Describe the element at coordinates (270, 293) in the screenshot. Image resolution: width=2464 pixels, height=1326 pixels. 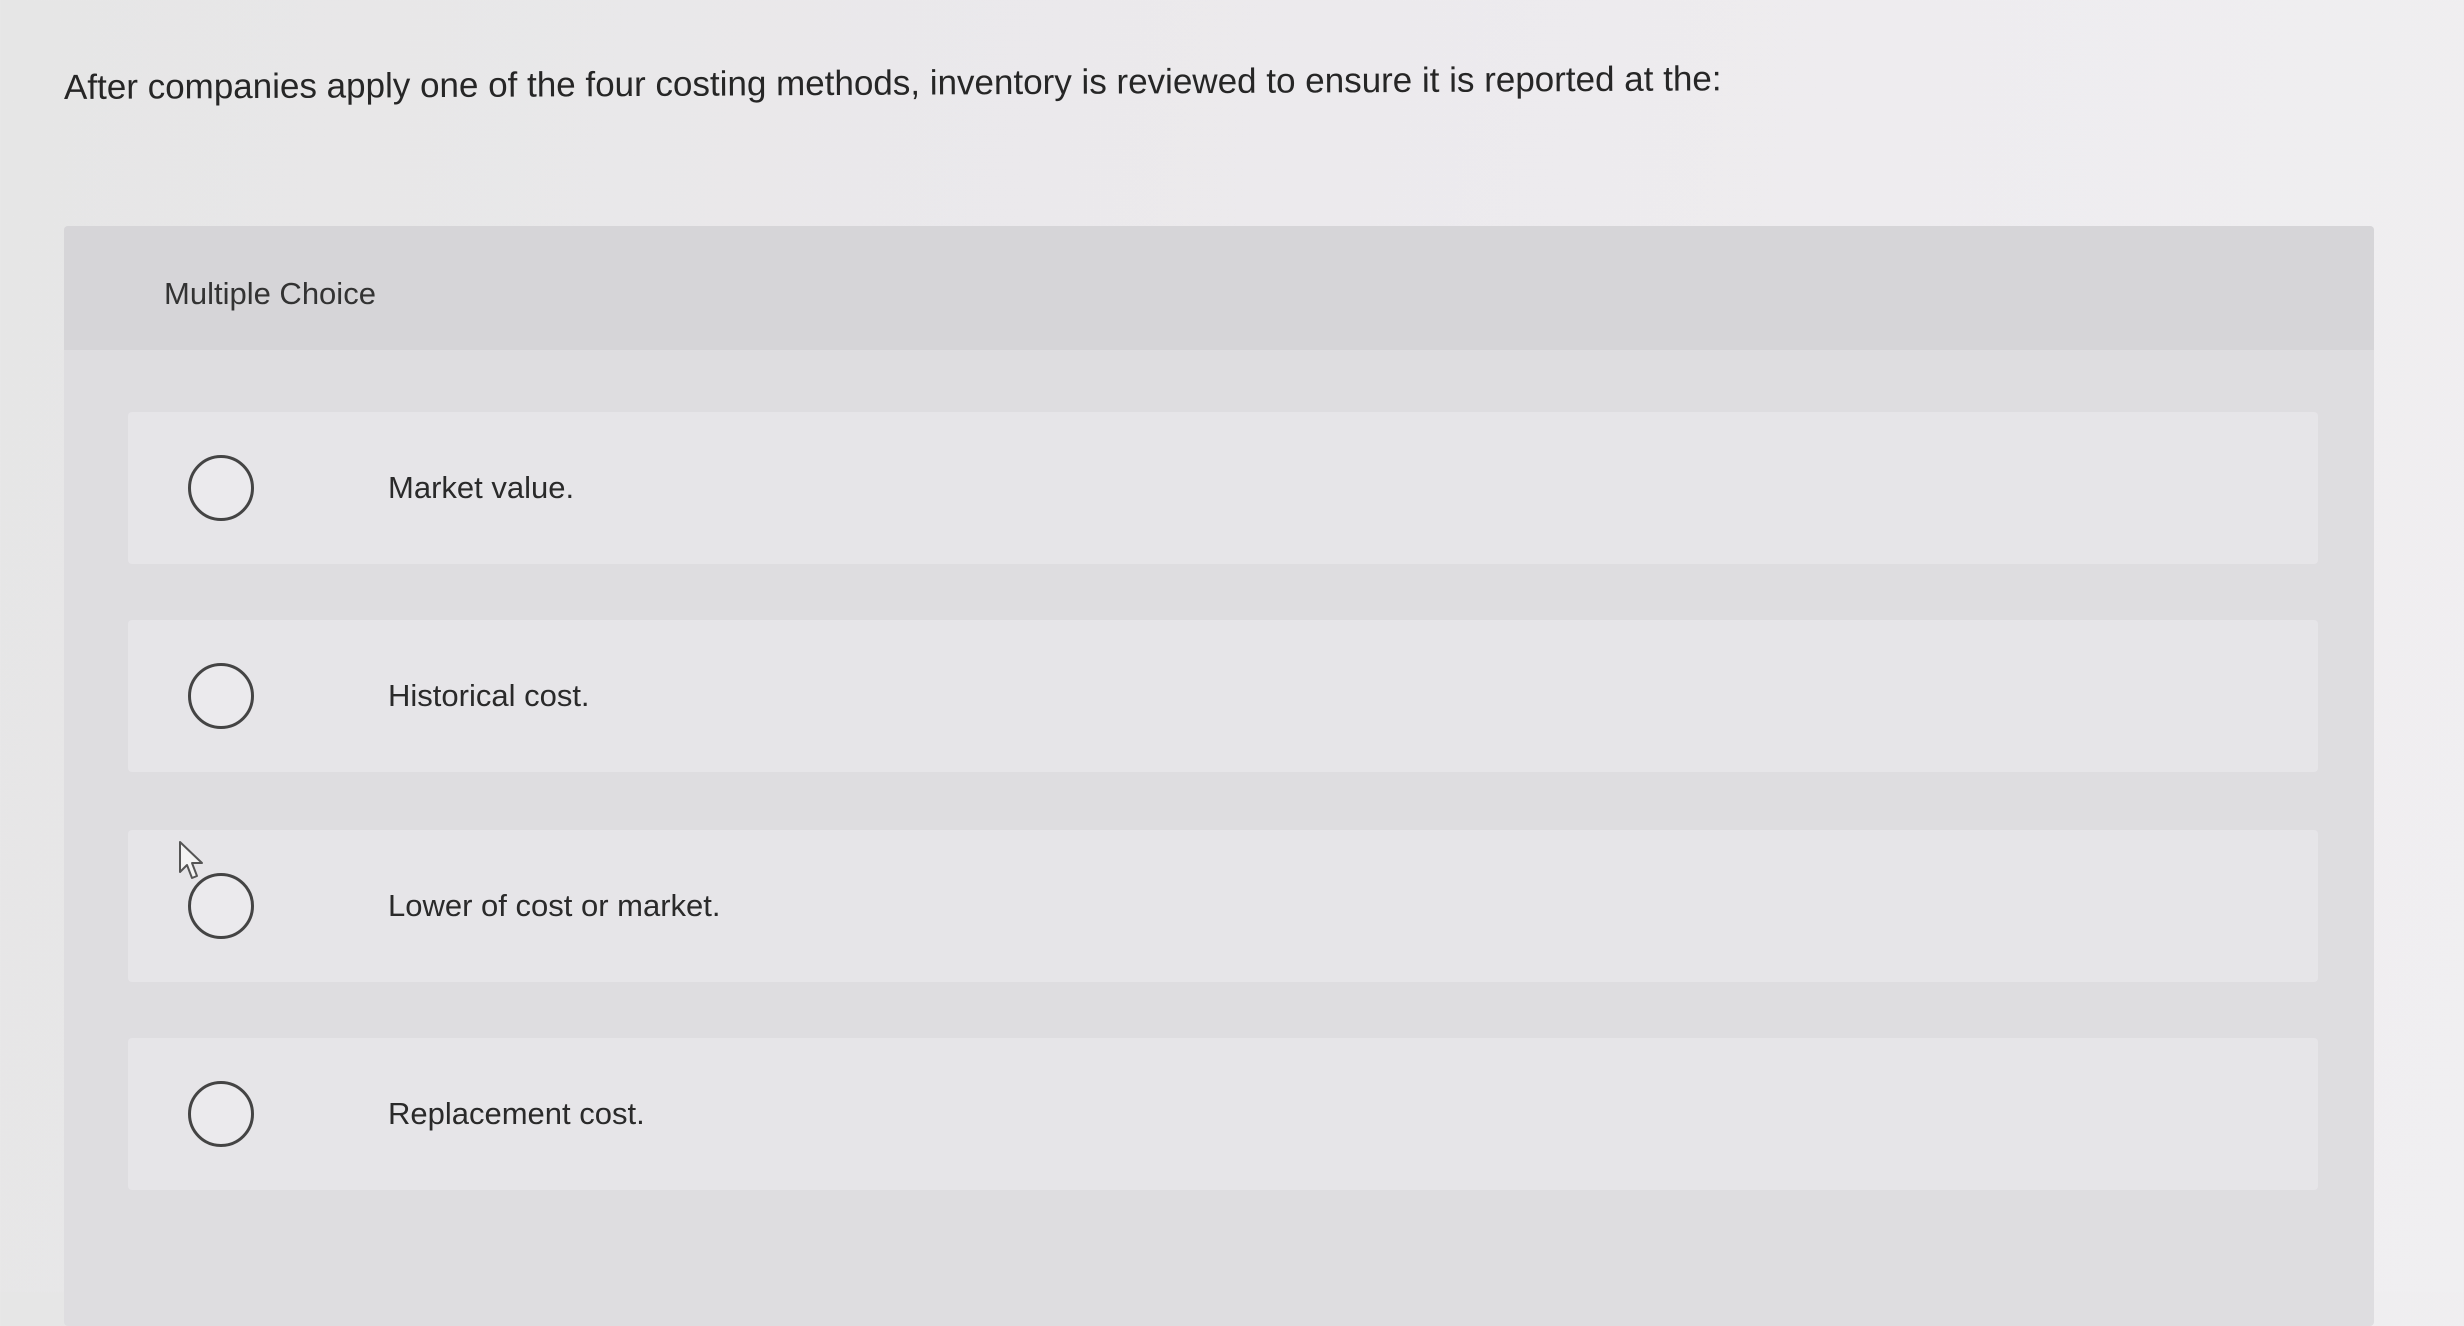
I see `question-type-label: Multiple Choice` at that location.